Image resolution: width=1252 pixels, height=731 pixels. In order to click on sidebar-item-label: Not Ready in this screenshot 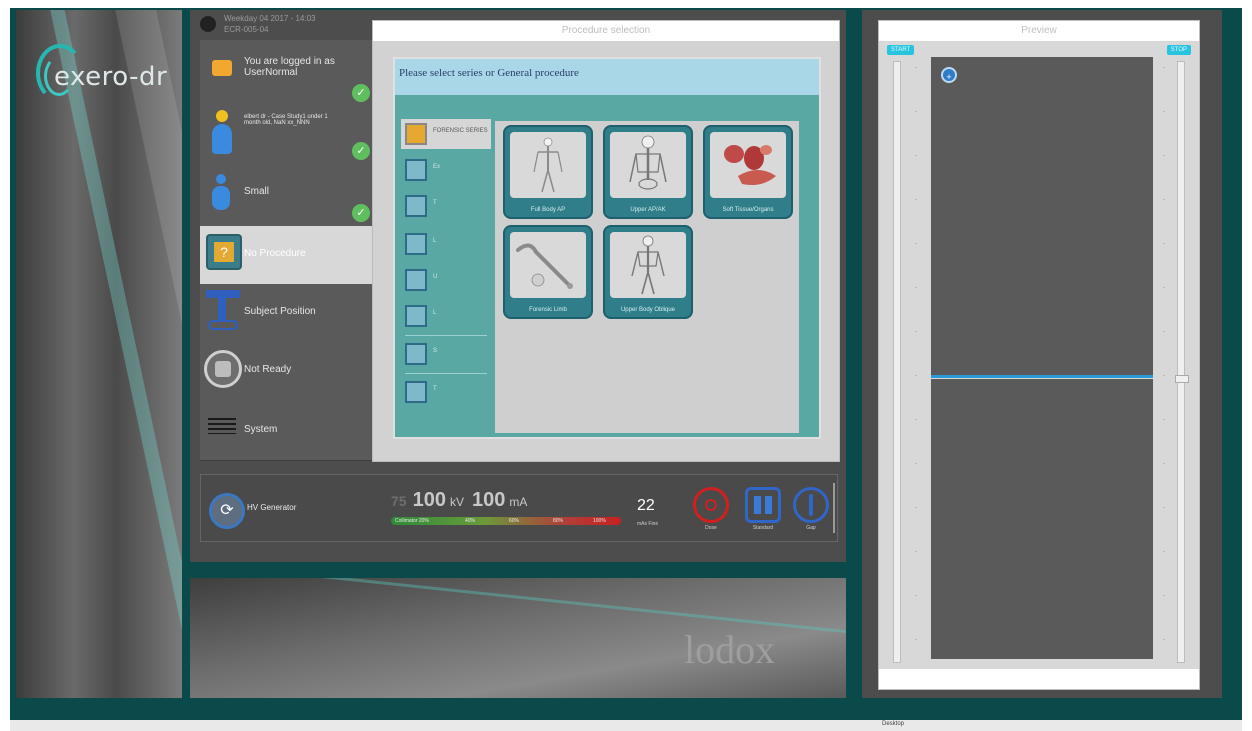, I will do `click(268, 369)`.